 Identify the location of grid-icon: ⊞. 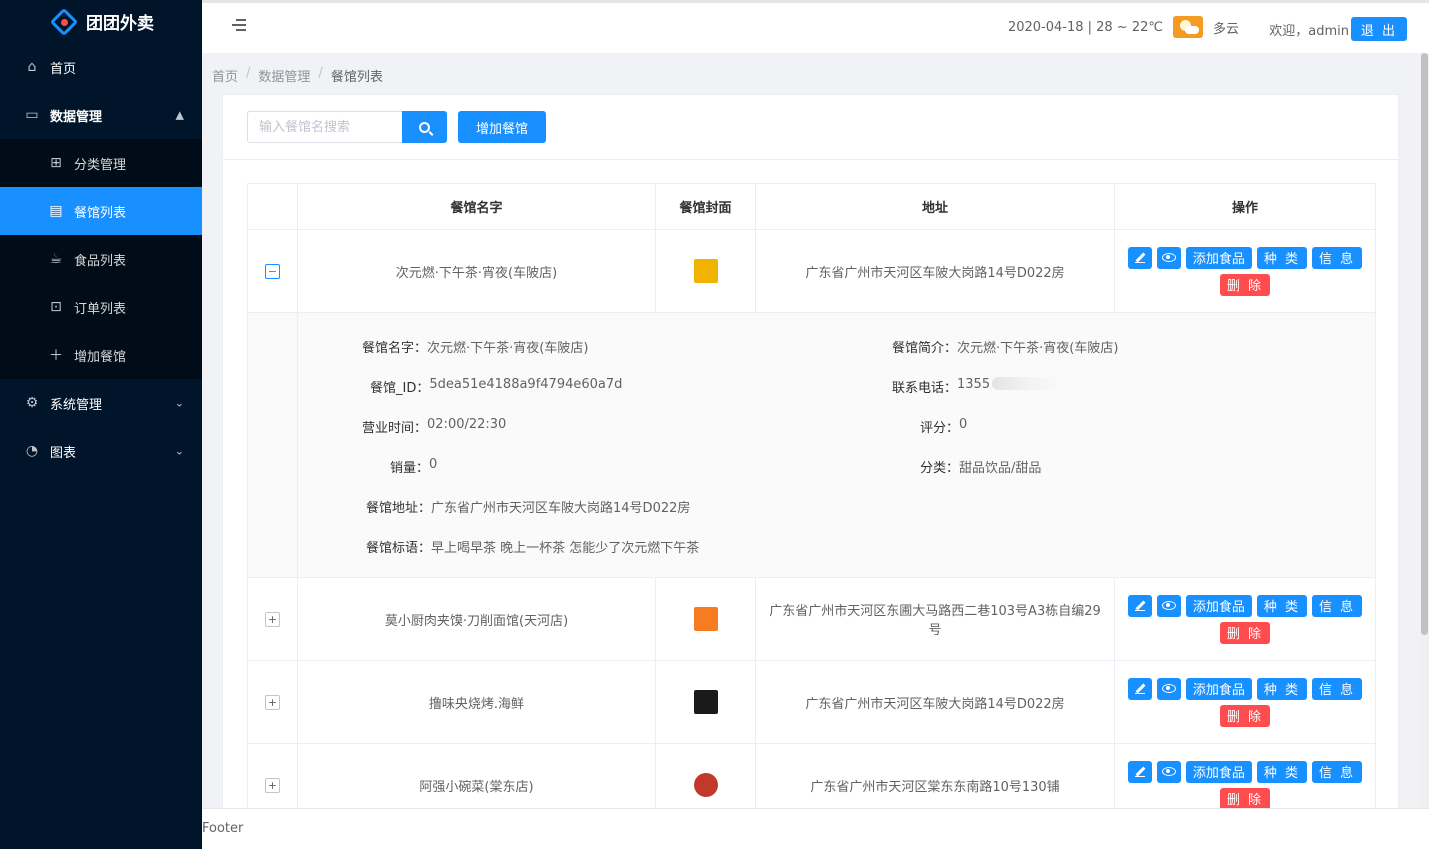
(56, 163).